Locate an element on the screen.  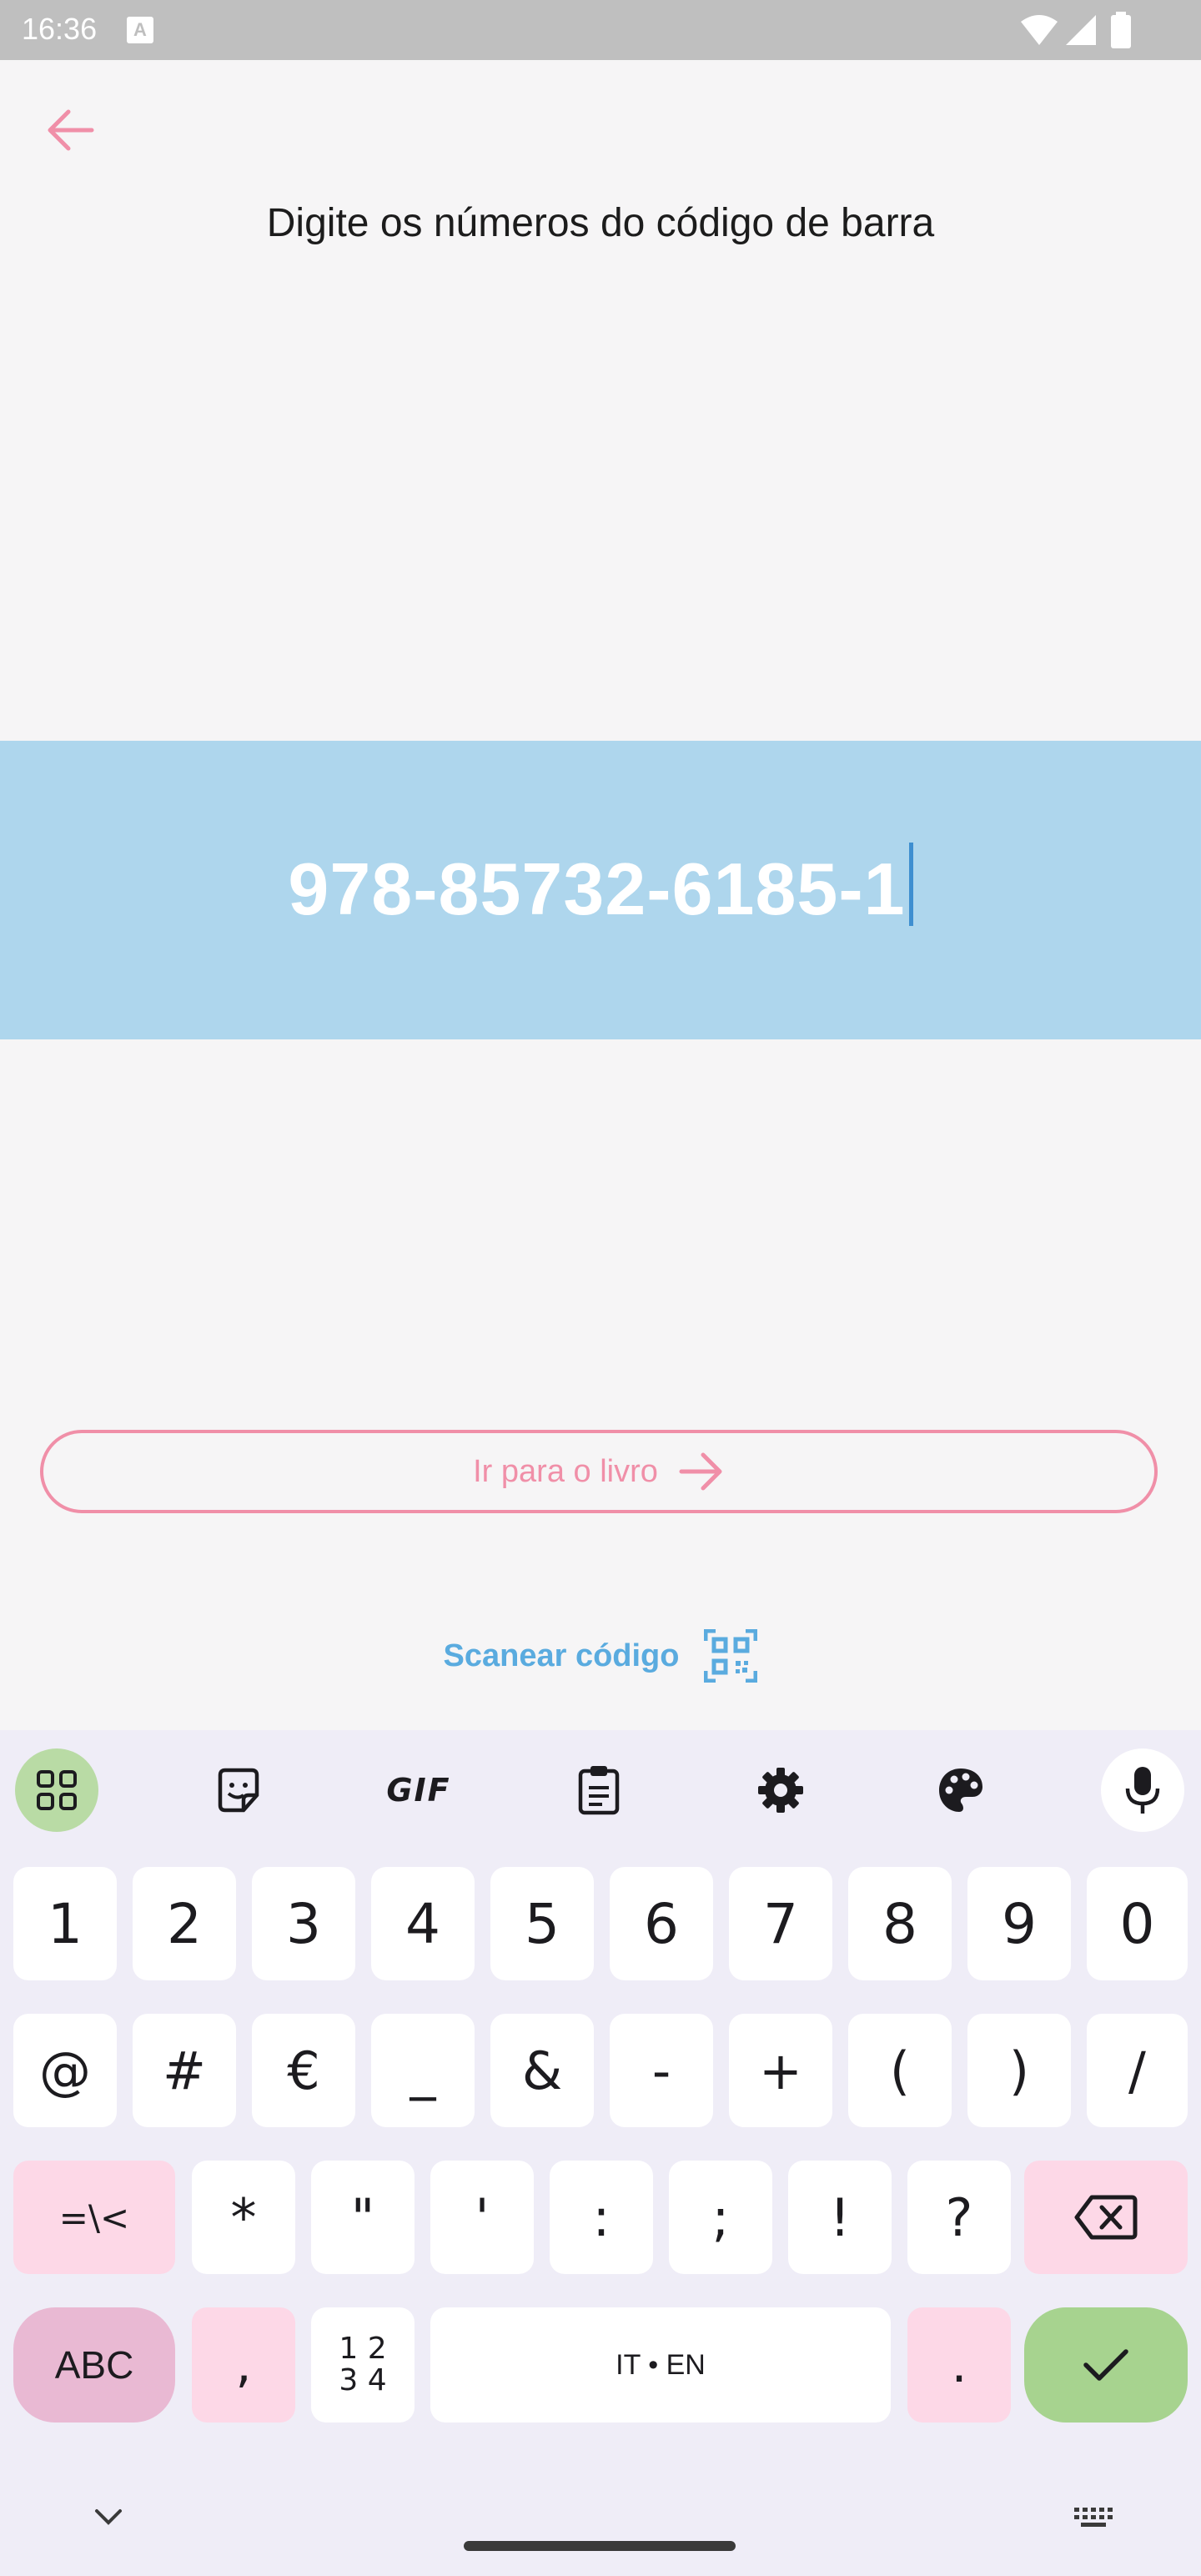
gif-icon: GIF is located at coordinates (419, 1790).